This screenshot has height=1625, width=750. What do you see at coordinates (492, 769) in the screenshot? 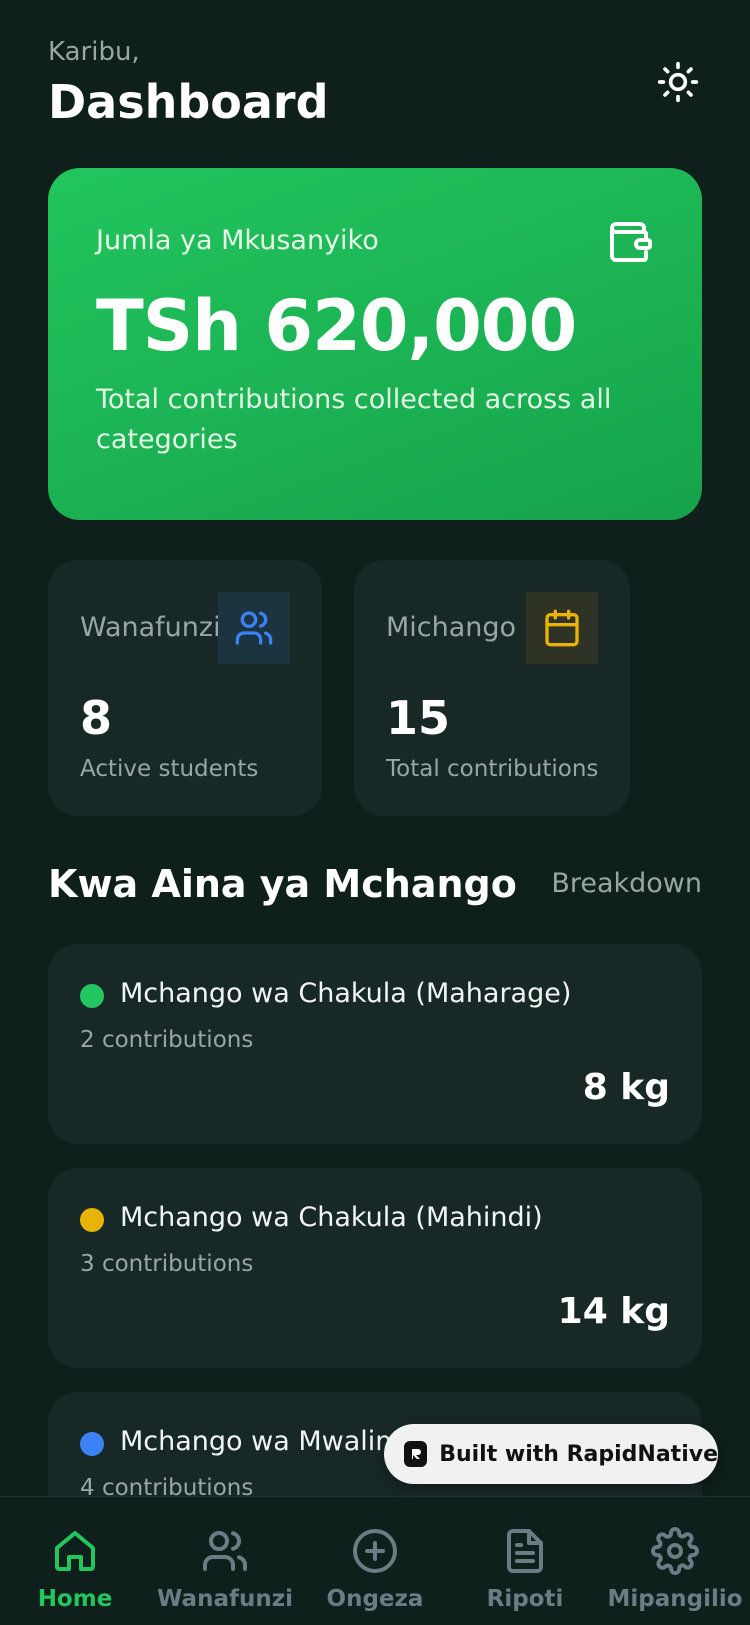
I see `stat-subtitle: Total contributions` at bounding box center [492, 769].